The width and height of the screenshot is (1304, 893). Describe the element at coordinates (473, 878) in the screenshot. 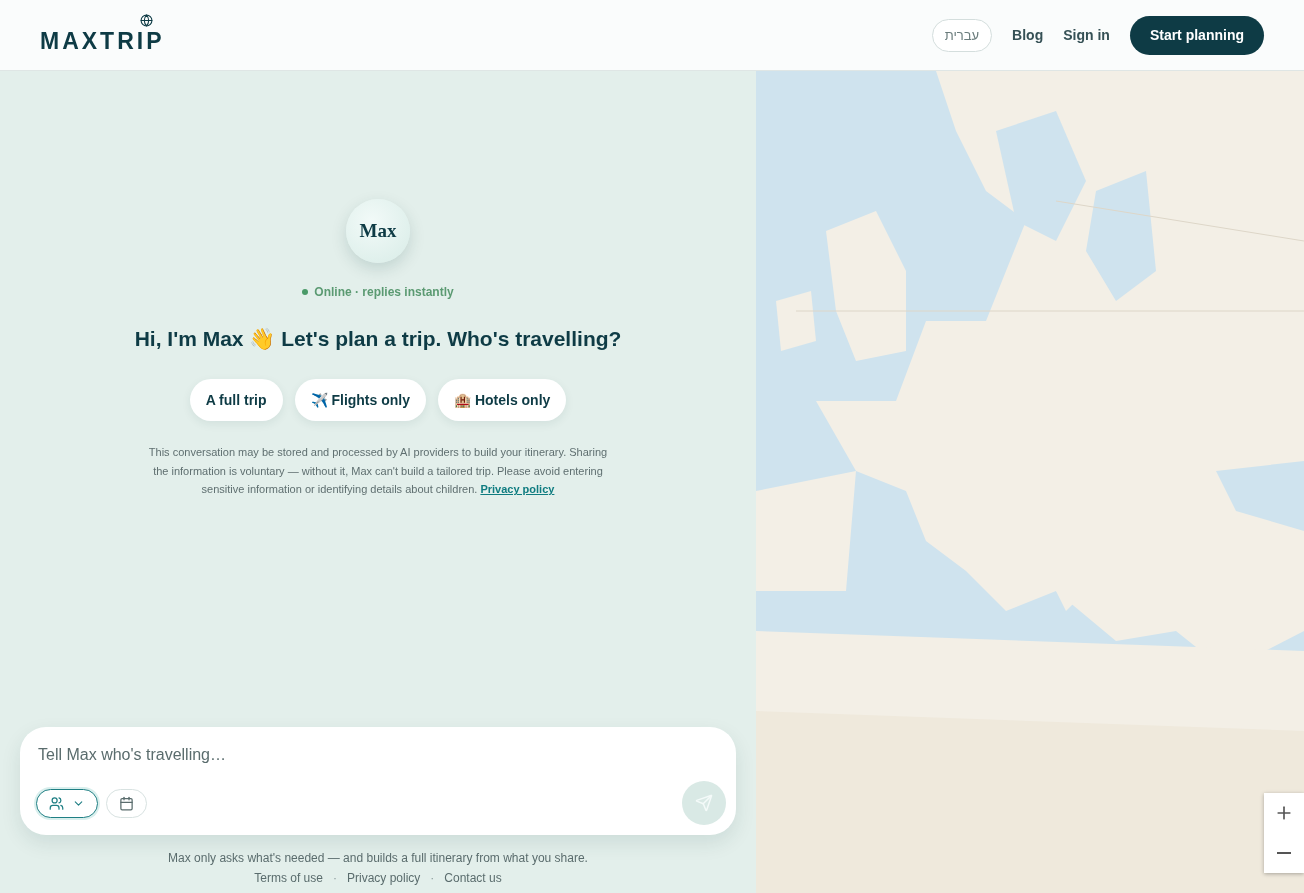

I see `footer-link: Contact us` at that location.